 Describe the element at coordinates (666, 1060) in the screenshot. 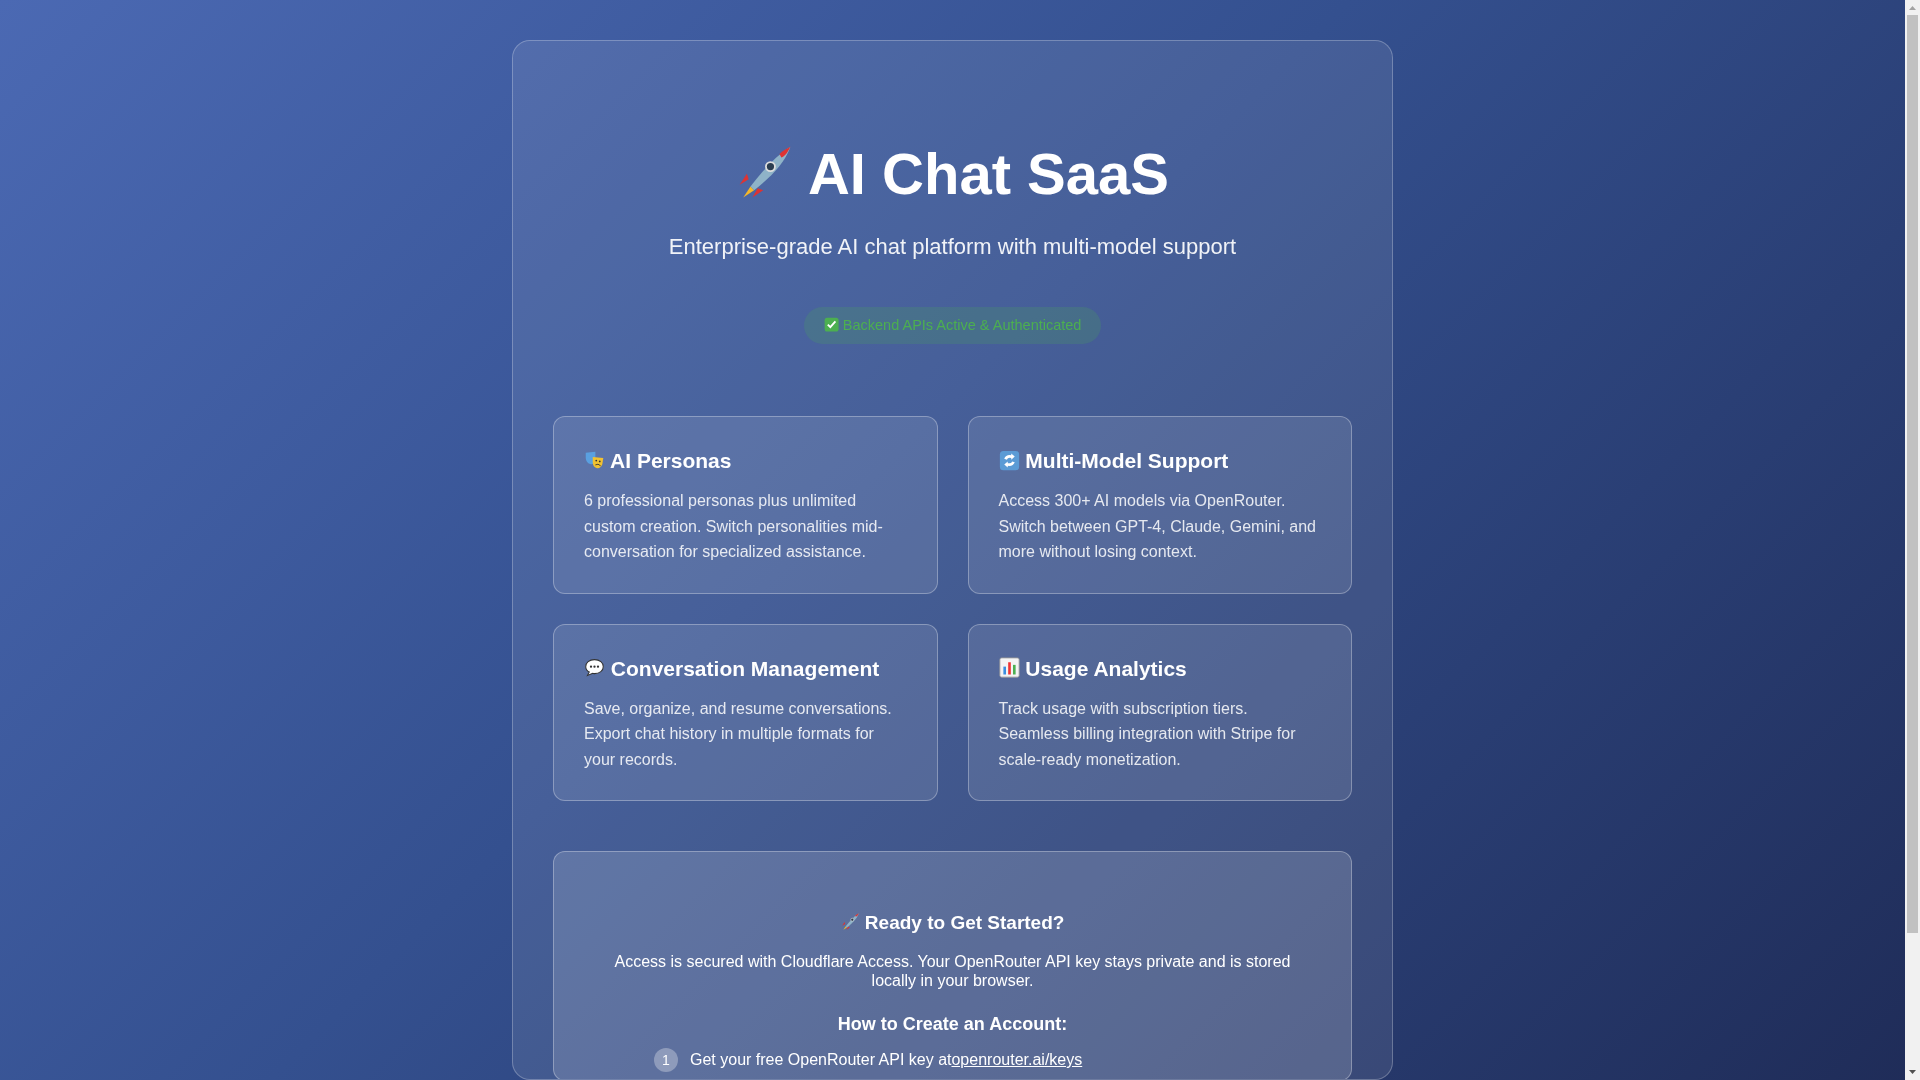

I see `step-number: 1` at that location.